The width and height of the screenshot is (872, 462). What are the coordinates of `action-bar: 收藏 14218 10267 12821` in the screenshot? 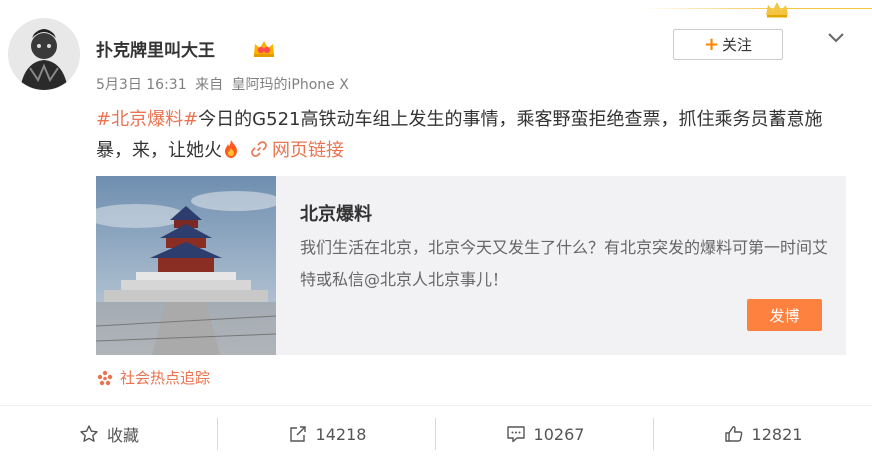 It's located at (436, 434).